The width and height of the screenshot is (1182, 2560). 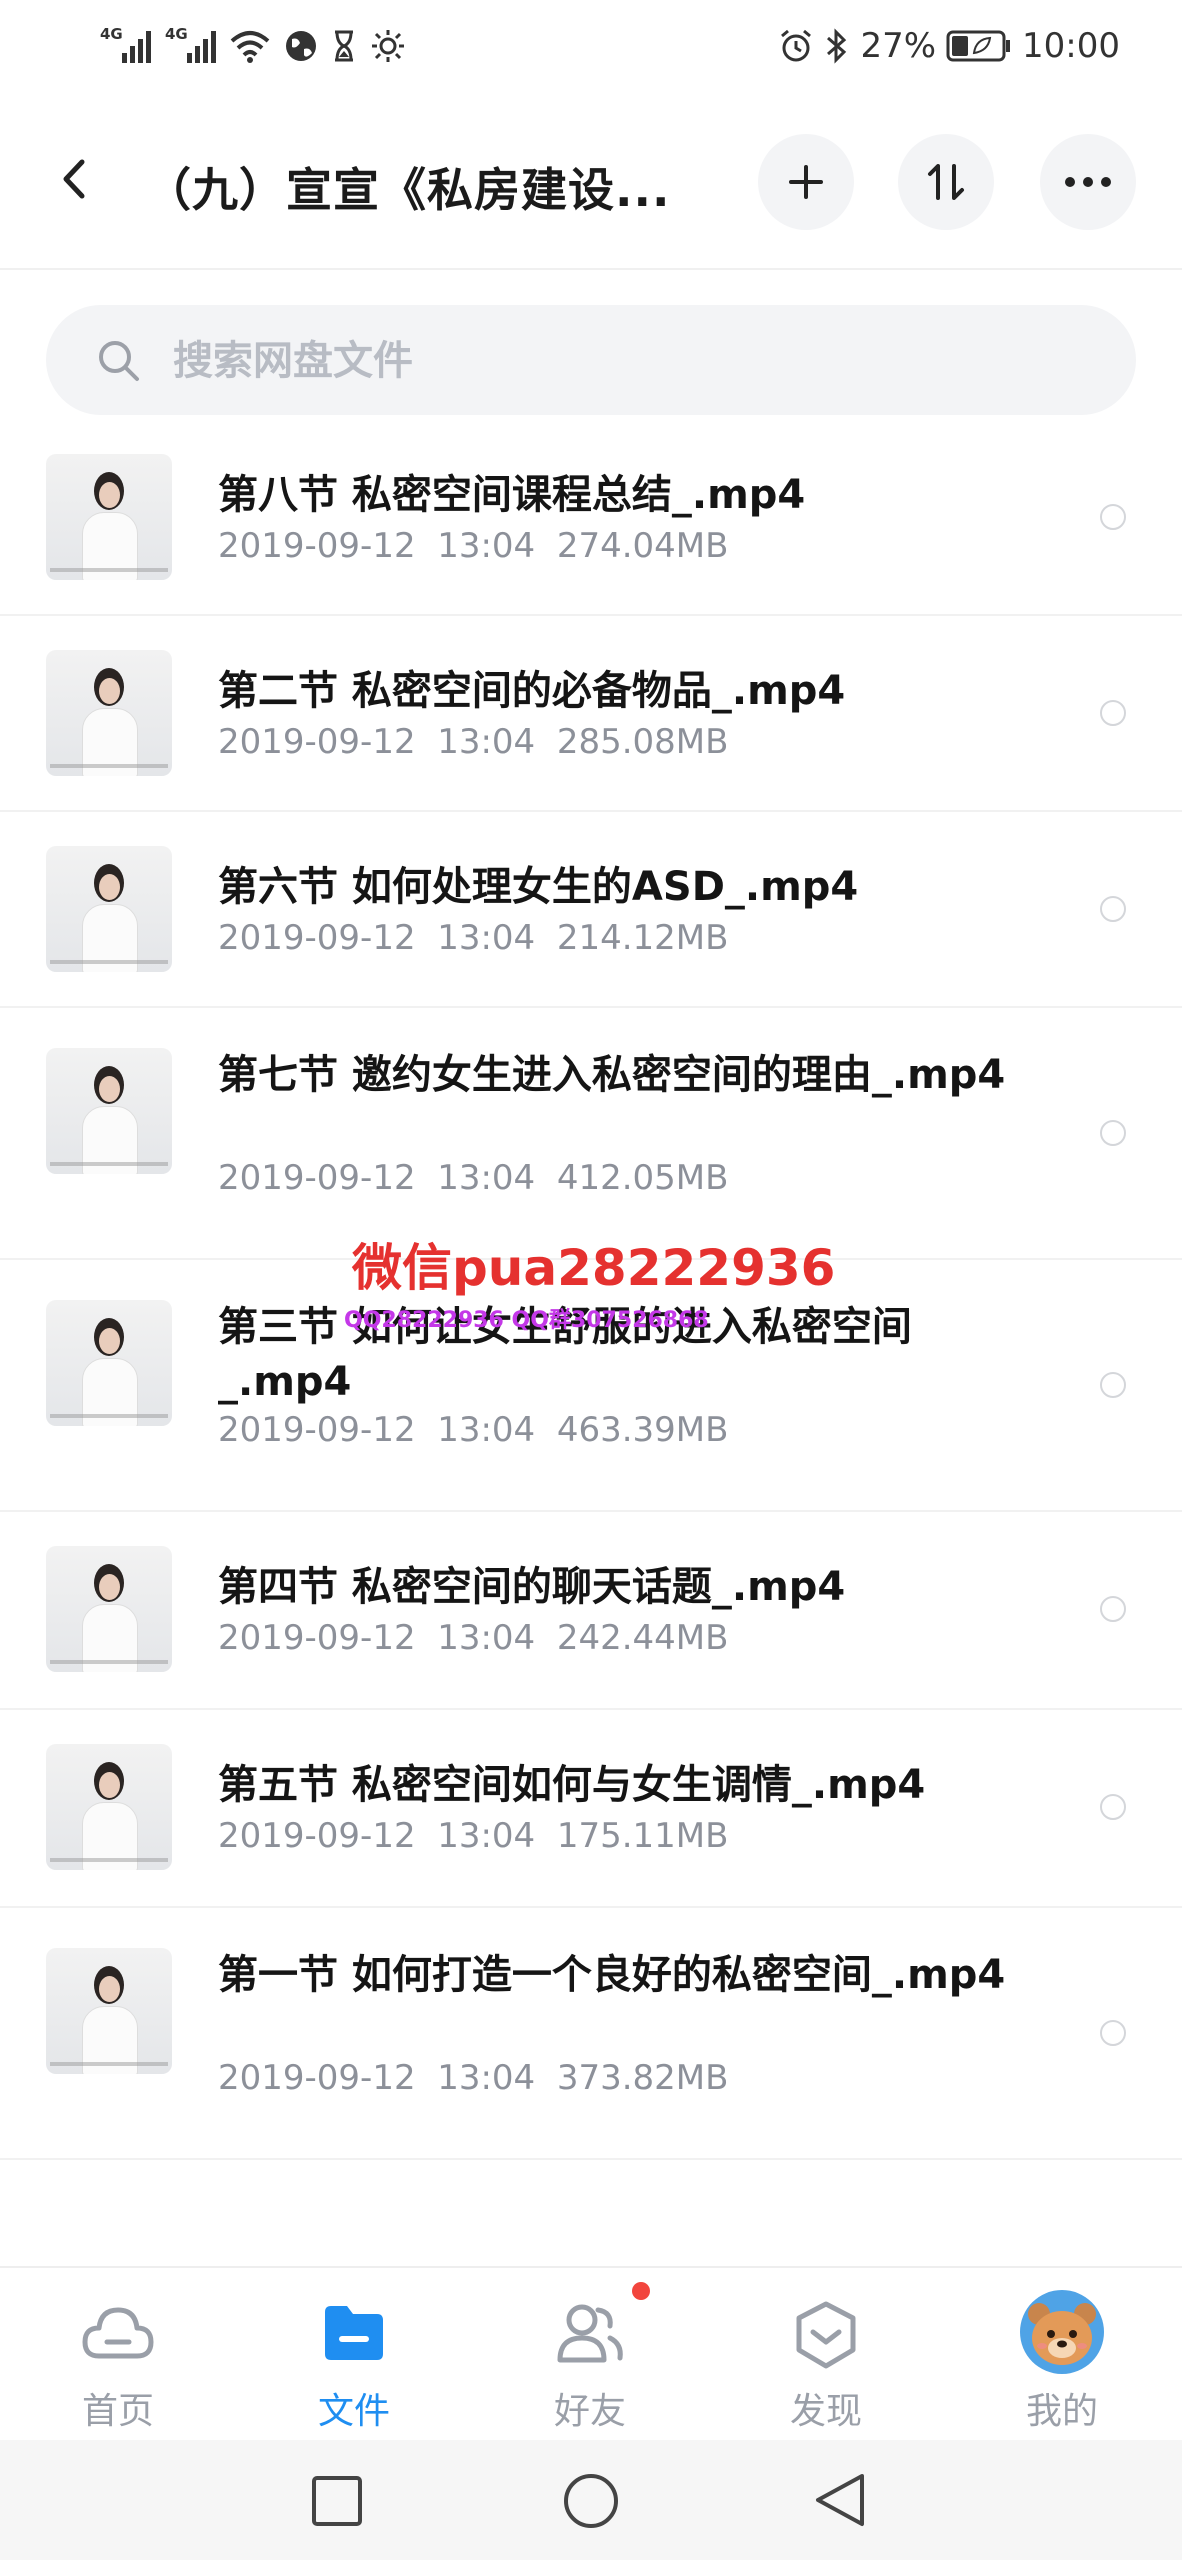 What do you see at coordinates (111, 34) in the screenshot?
I see `network-type-label: 4G` at bounding box center [111, 34].